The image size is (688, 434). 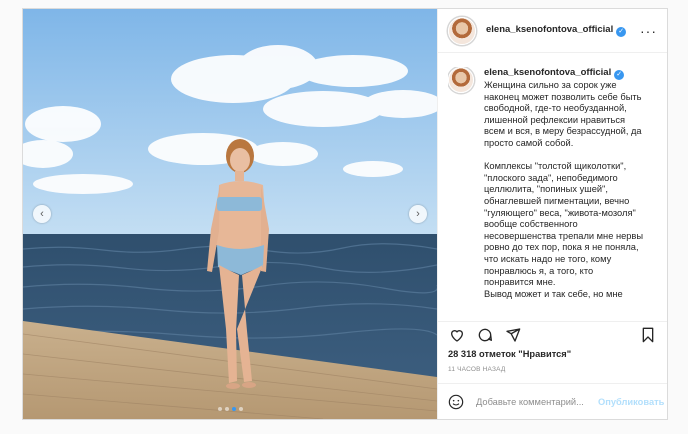 What do you see at coordinates (233, 409) in the screenshot?
I see `carousel-dot-active` at bounding box center [233, 409].